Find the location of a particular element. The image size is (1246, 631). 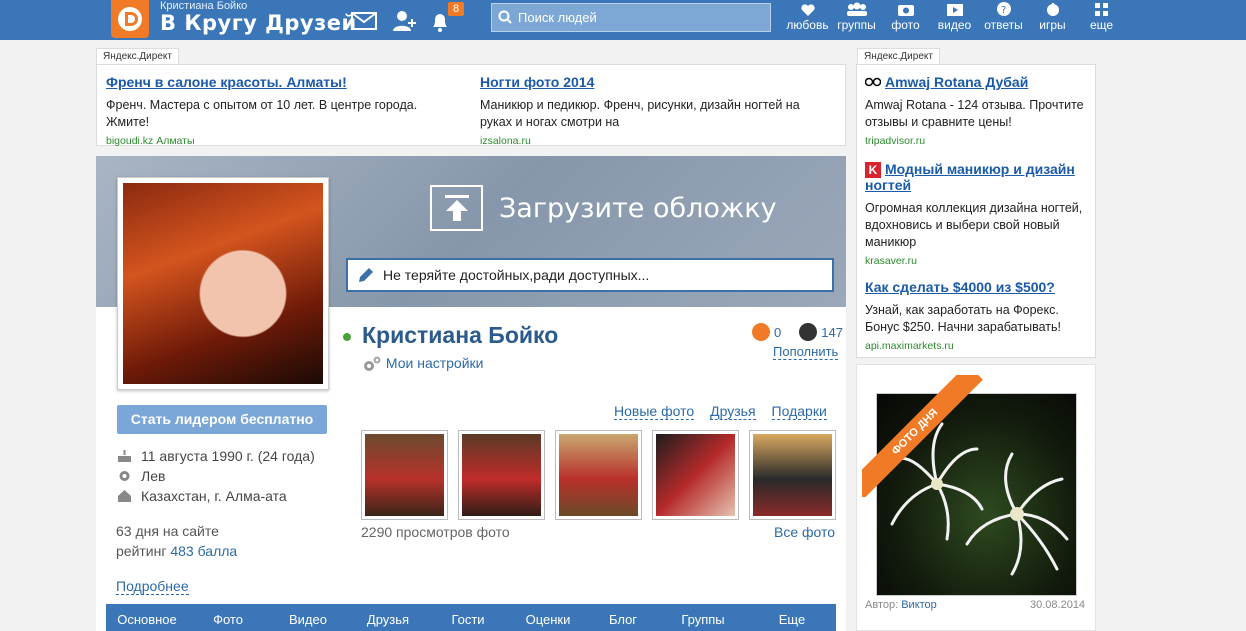

tab-more: Еще is located at coordinates (792, 617).